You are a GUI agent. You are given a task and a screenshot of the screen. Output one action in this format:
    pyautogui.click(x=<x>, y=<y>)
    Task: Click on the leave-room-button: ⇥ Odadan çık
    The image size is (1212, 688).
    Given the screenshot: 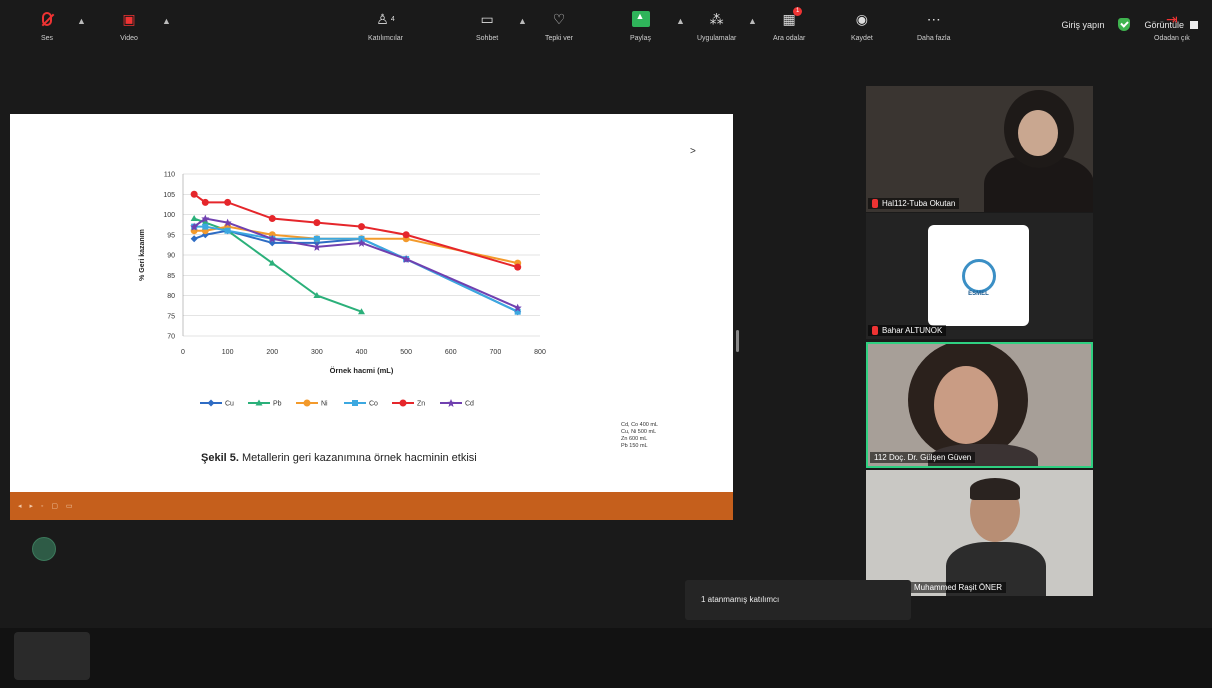 What is the action you would take?
    pyautogui.click(x=1172, y=26)
    